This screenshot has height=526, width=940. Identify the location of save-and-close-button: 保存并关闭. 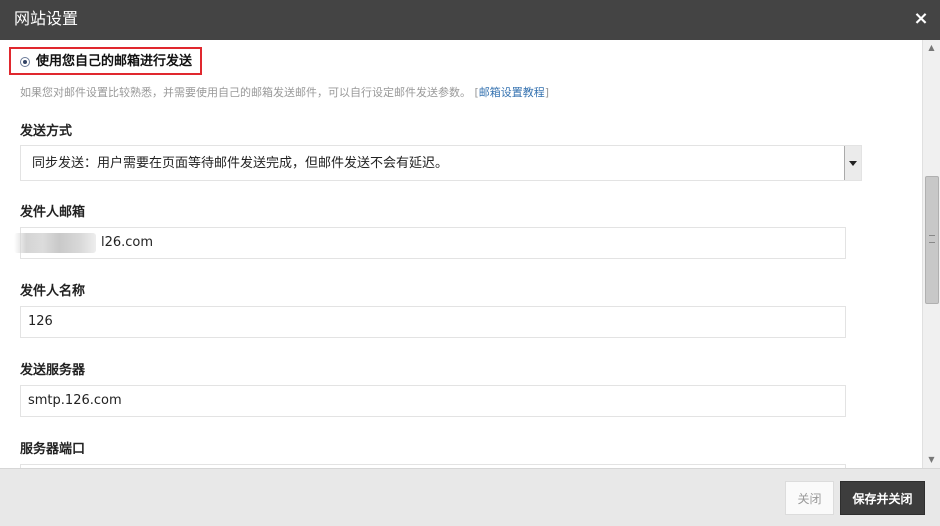
(882, 498).